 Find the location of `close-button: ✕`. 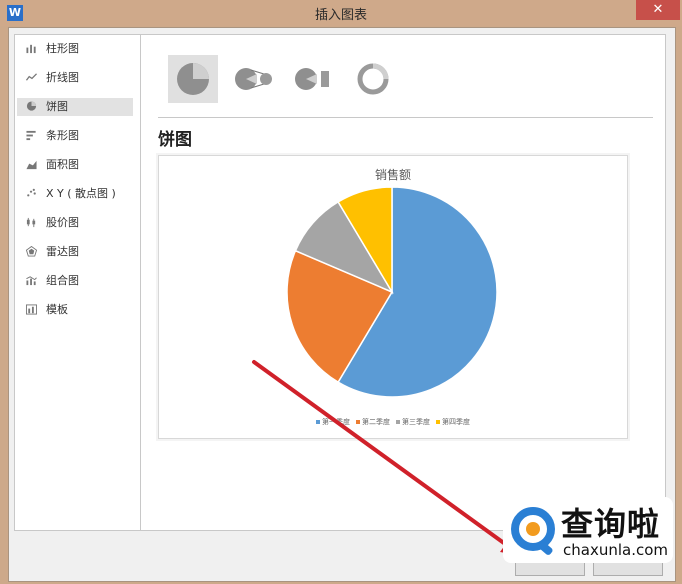

close-button: ✕ is located at coordinates (658, 10).